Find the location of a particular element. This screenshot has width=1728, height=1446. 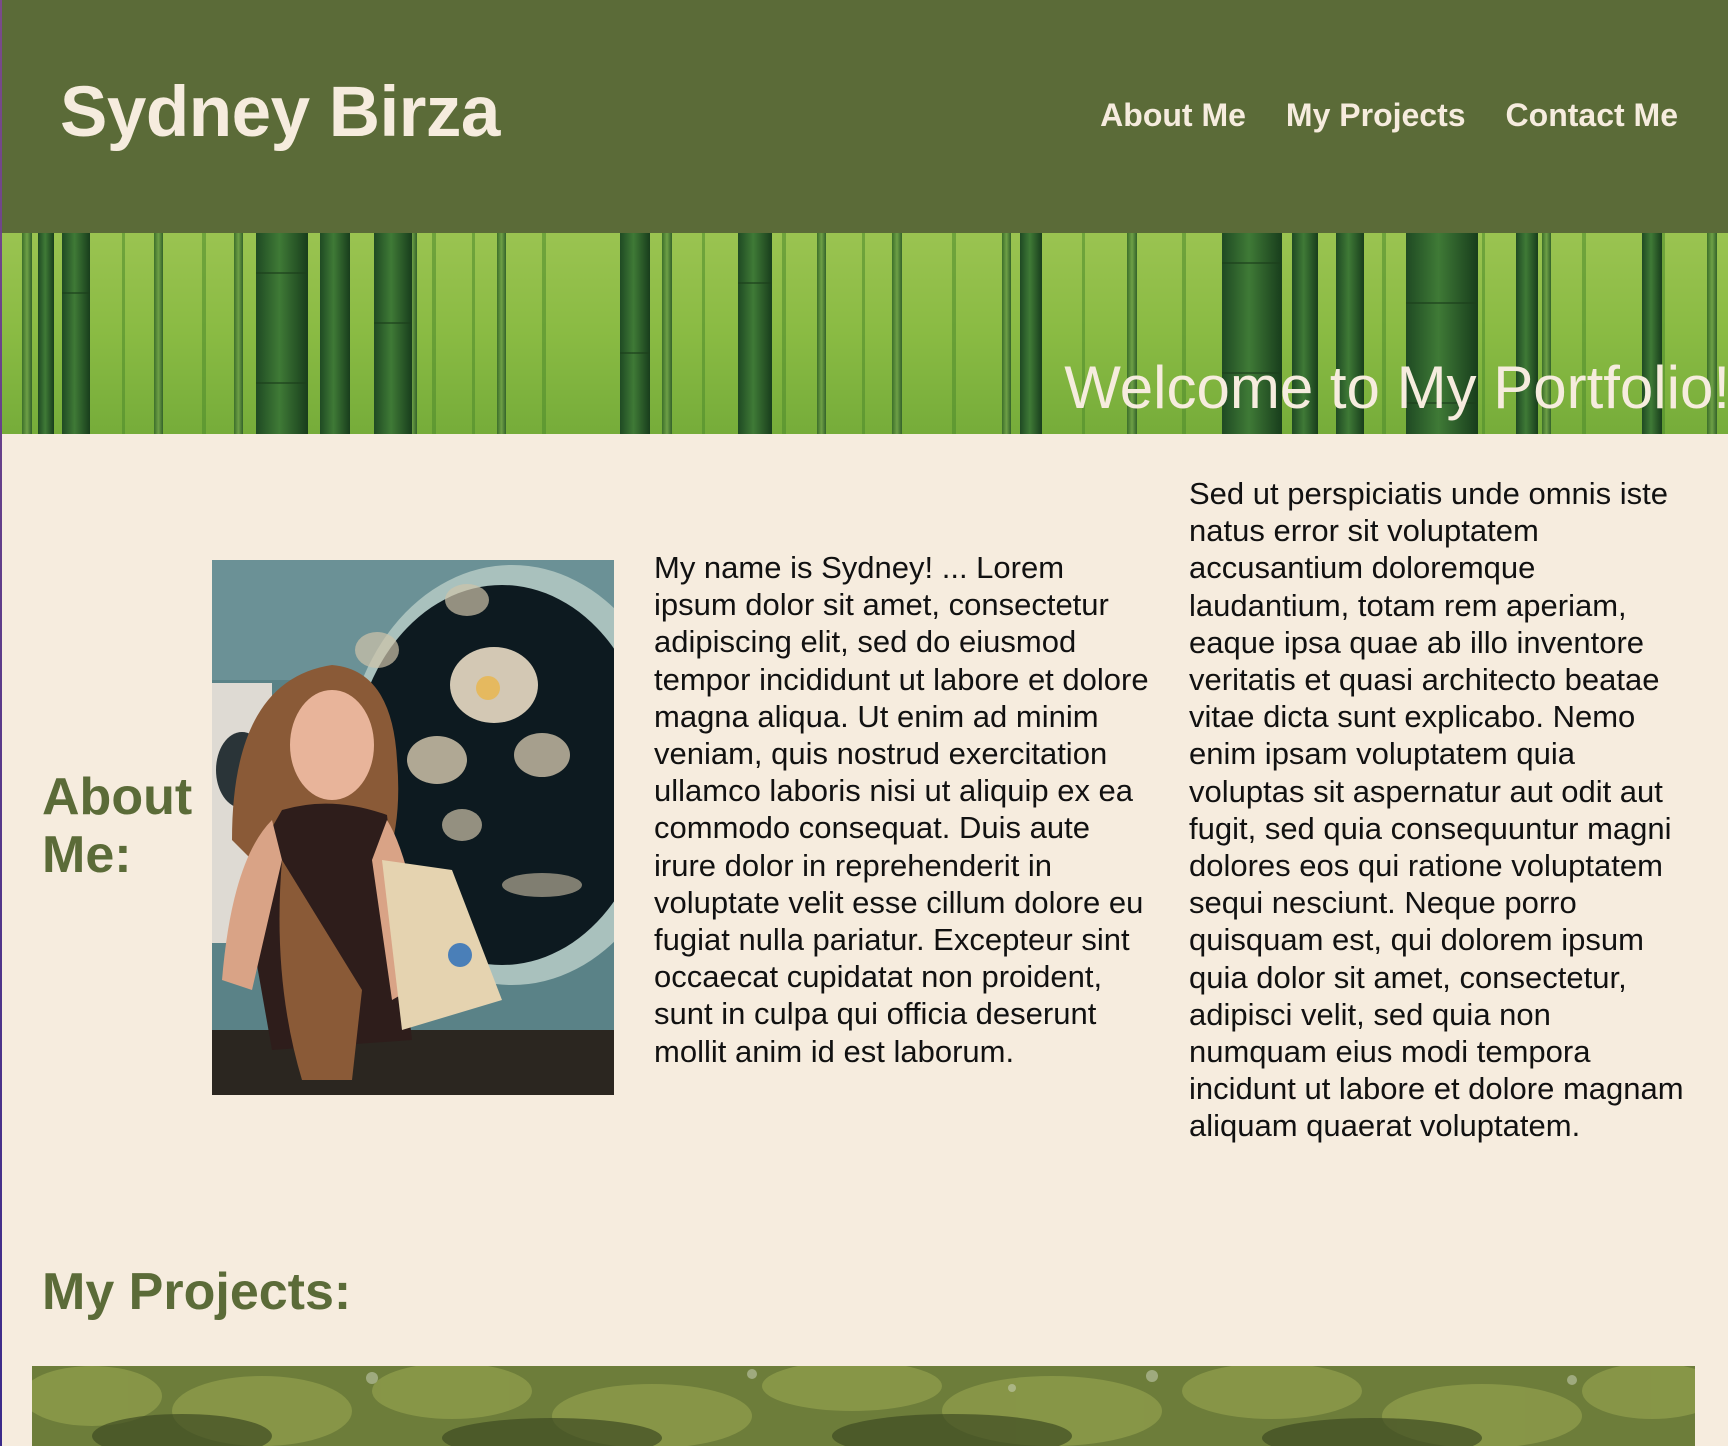

main-nav: About Me My Projects Contact Me is located at coordinates (1389, 115).